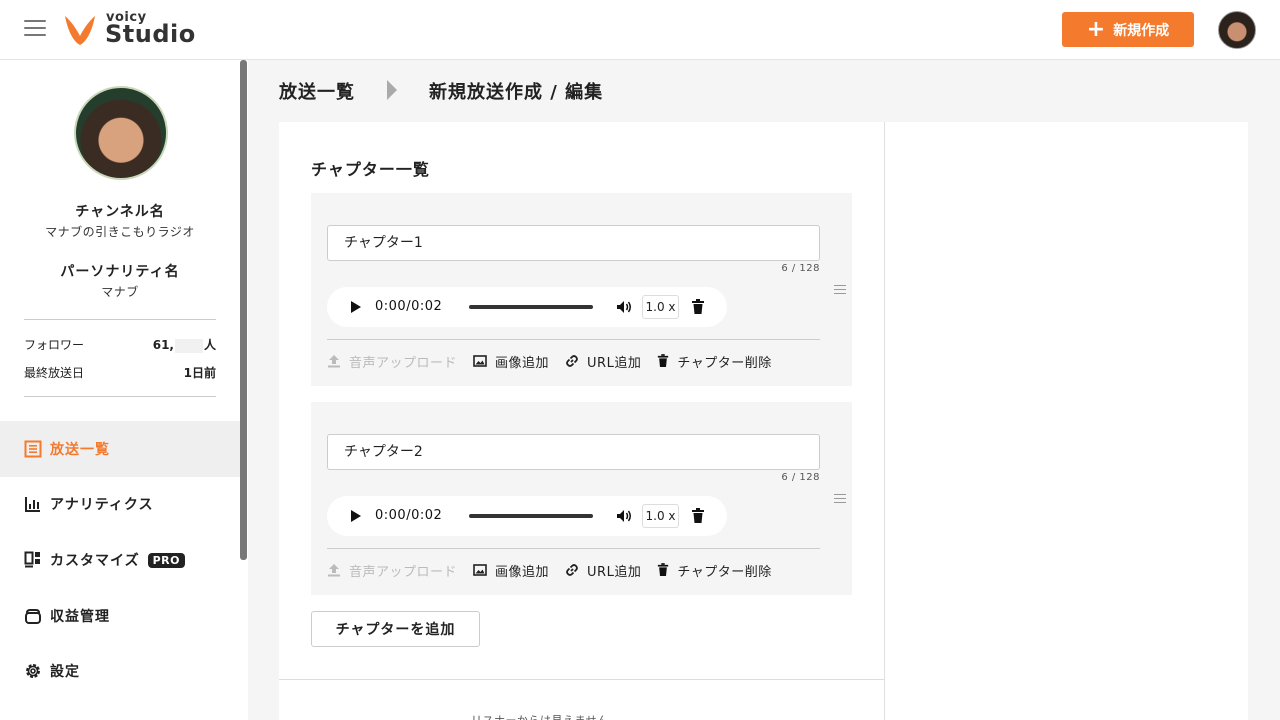 The width and height of the screenshot is (1280, 720). What do you see at coordinates (120, 671) in the screenshot?
I see `nav-settings: 設定` at bounding box center [120, 671].